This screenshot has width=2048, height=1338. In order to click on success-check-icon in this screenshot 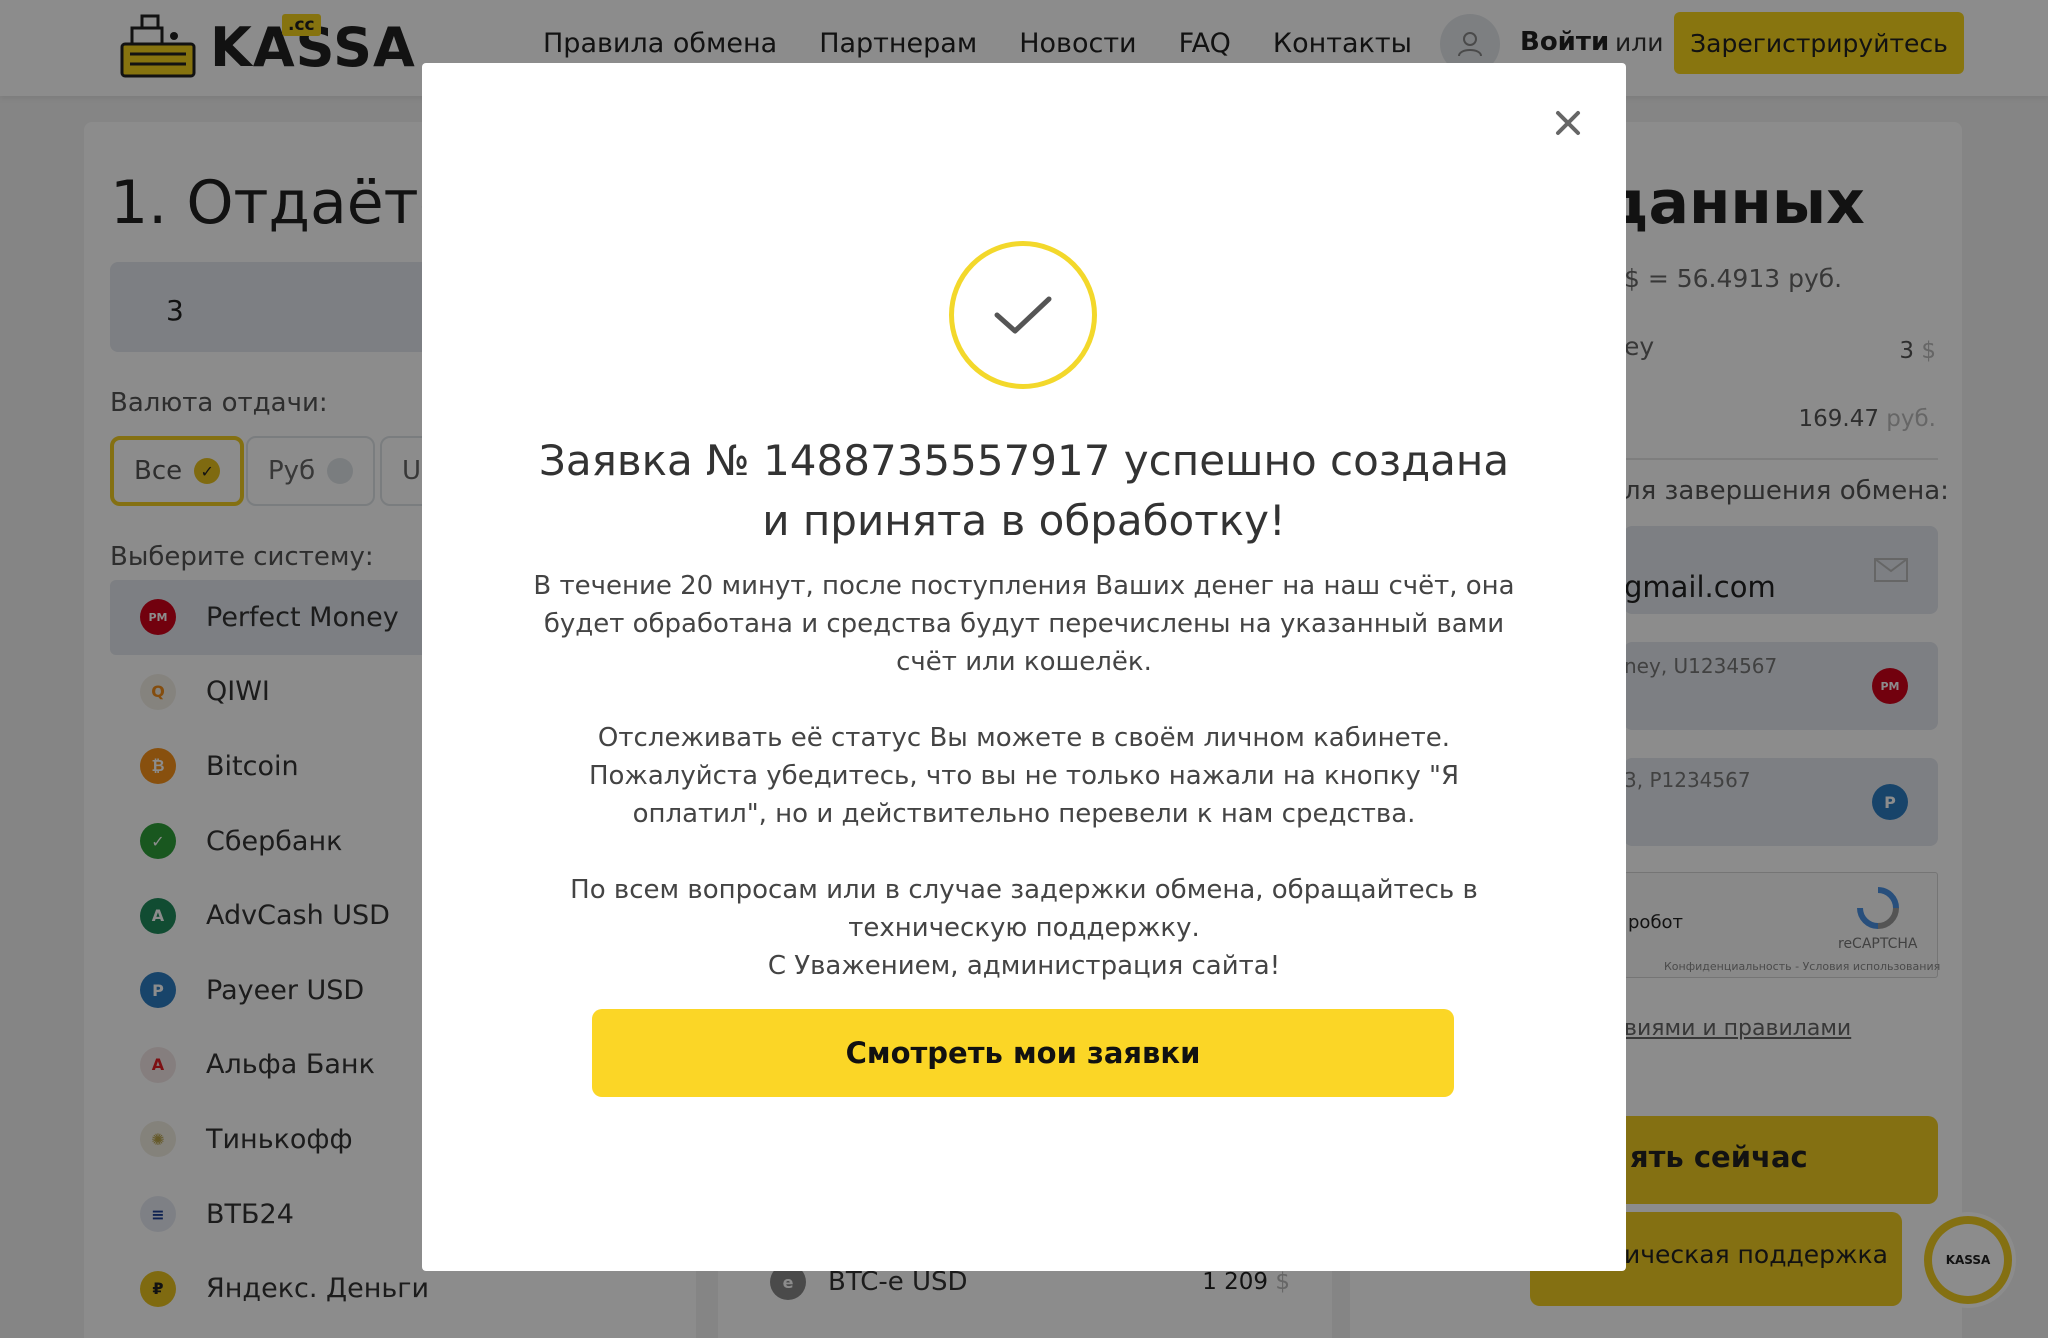, I will do `click(1023, 315)`.